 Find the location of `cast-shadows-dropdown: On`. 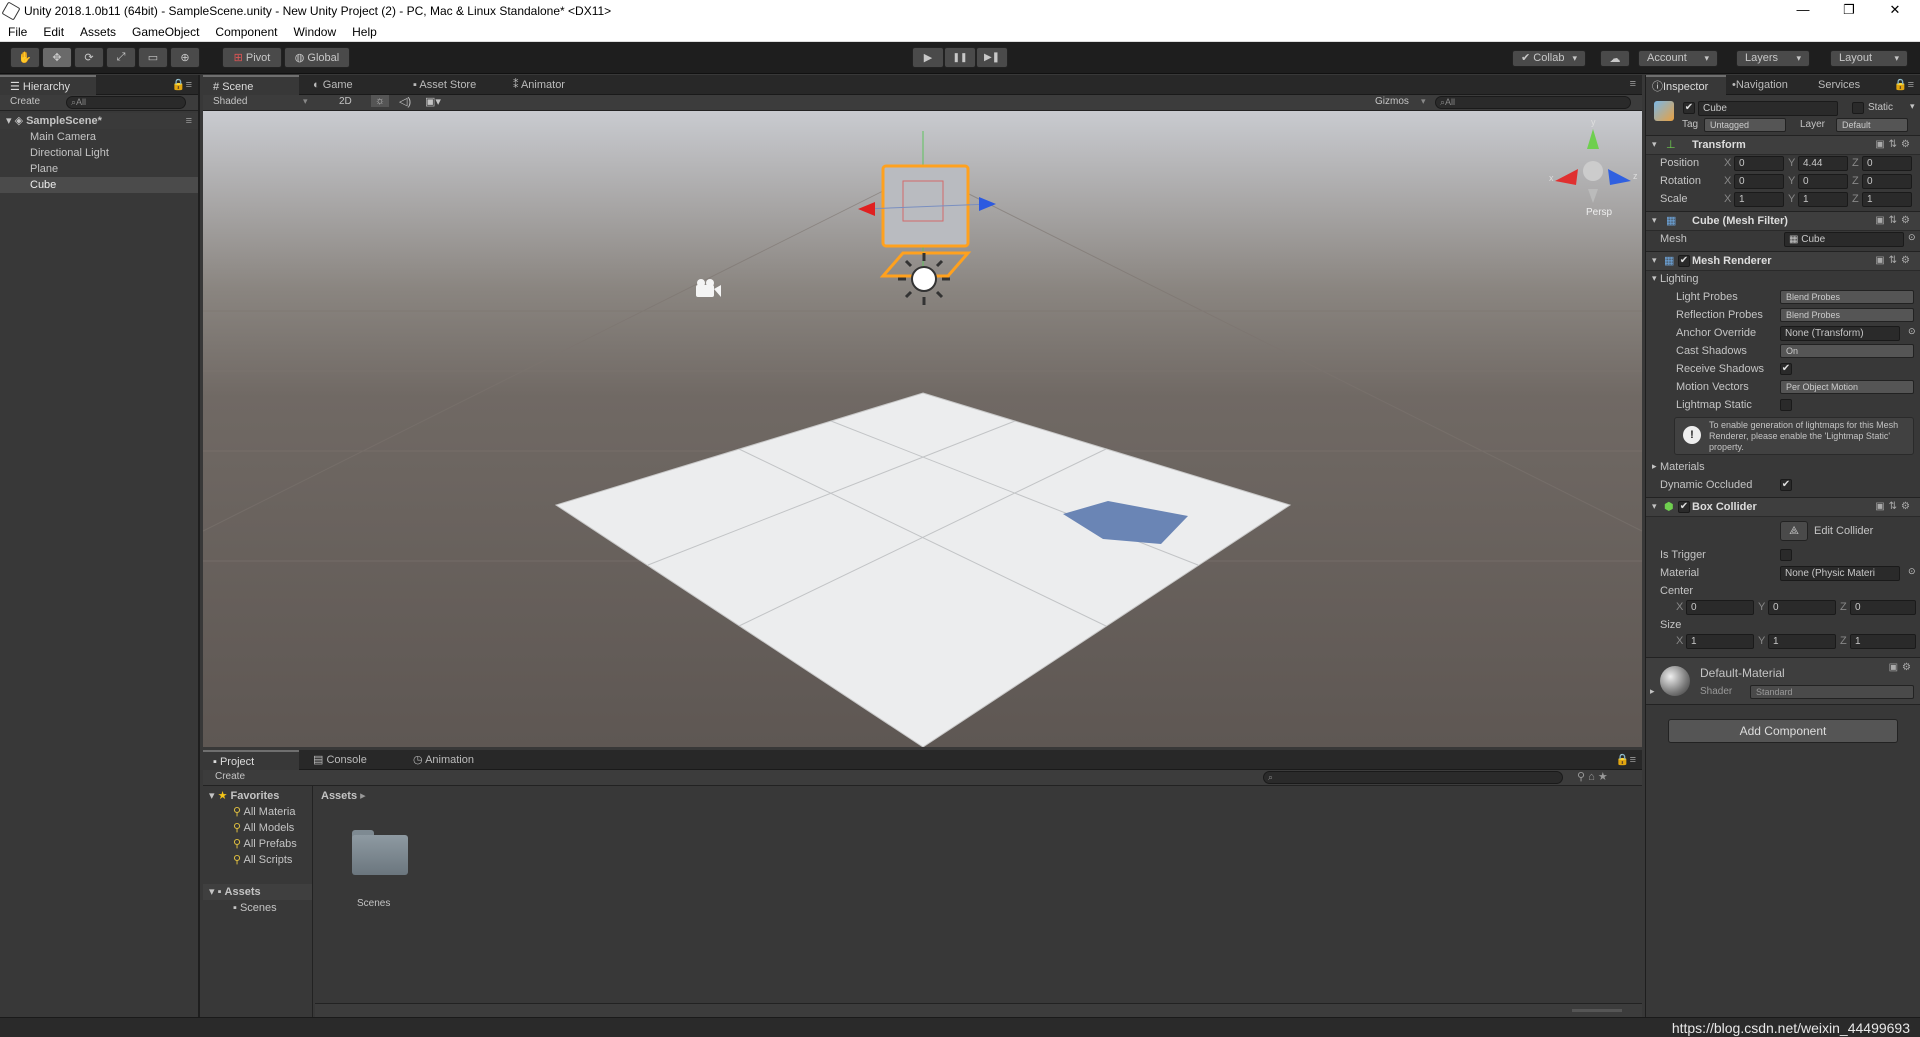

cast-shadows-dropdown: On is located at coordinates (1847, 351).